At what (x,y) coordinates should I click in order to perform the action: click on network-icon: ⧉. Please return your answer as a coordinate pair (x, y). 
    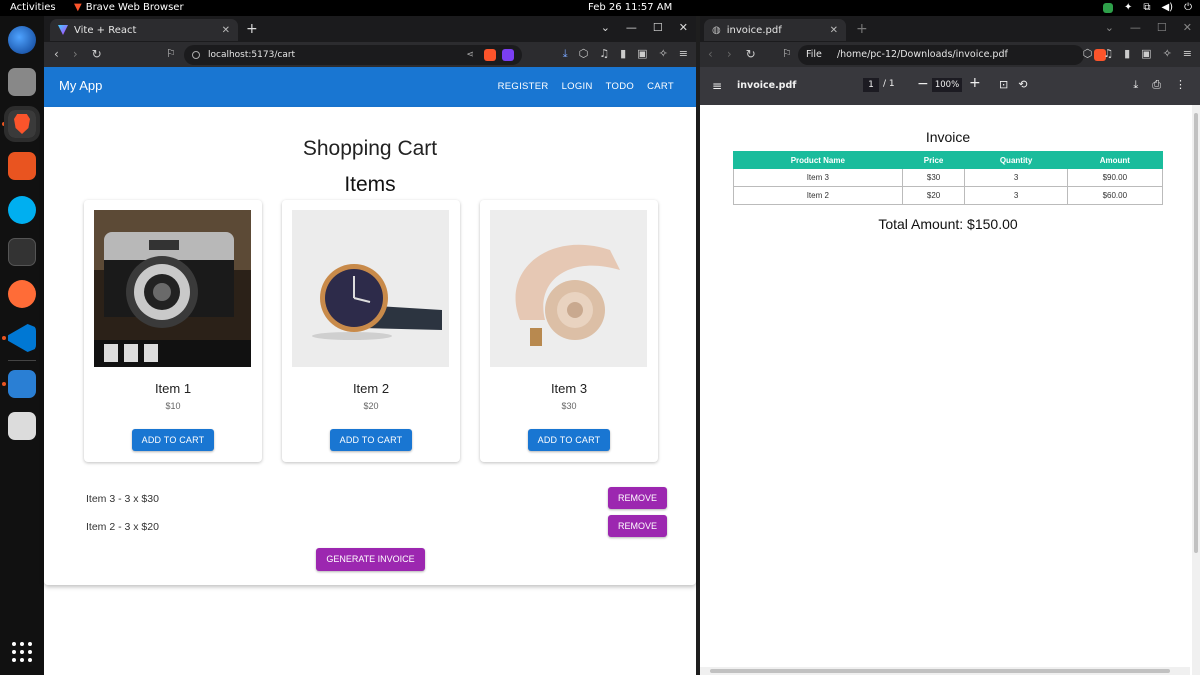
    Looking at the image, I should click on (1146, 8).